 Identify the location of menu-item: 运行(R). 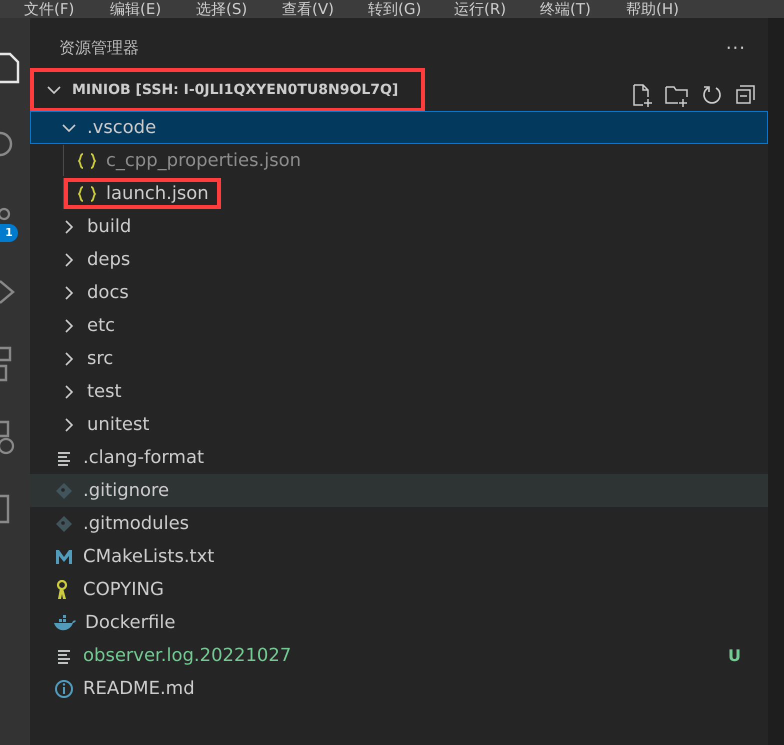
(497, 9).